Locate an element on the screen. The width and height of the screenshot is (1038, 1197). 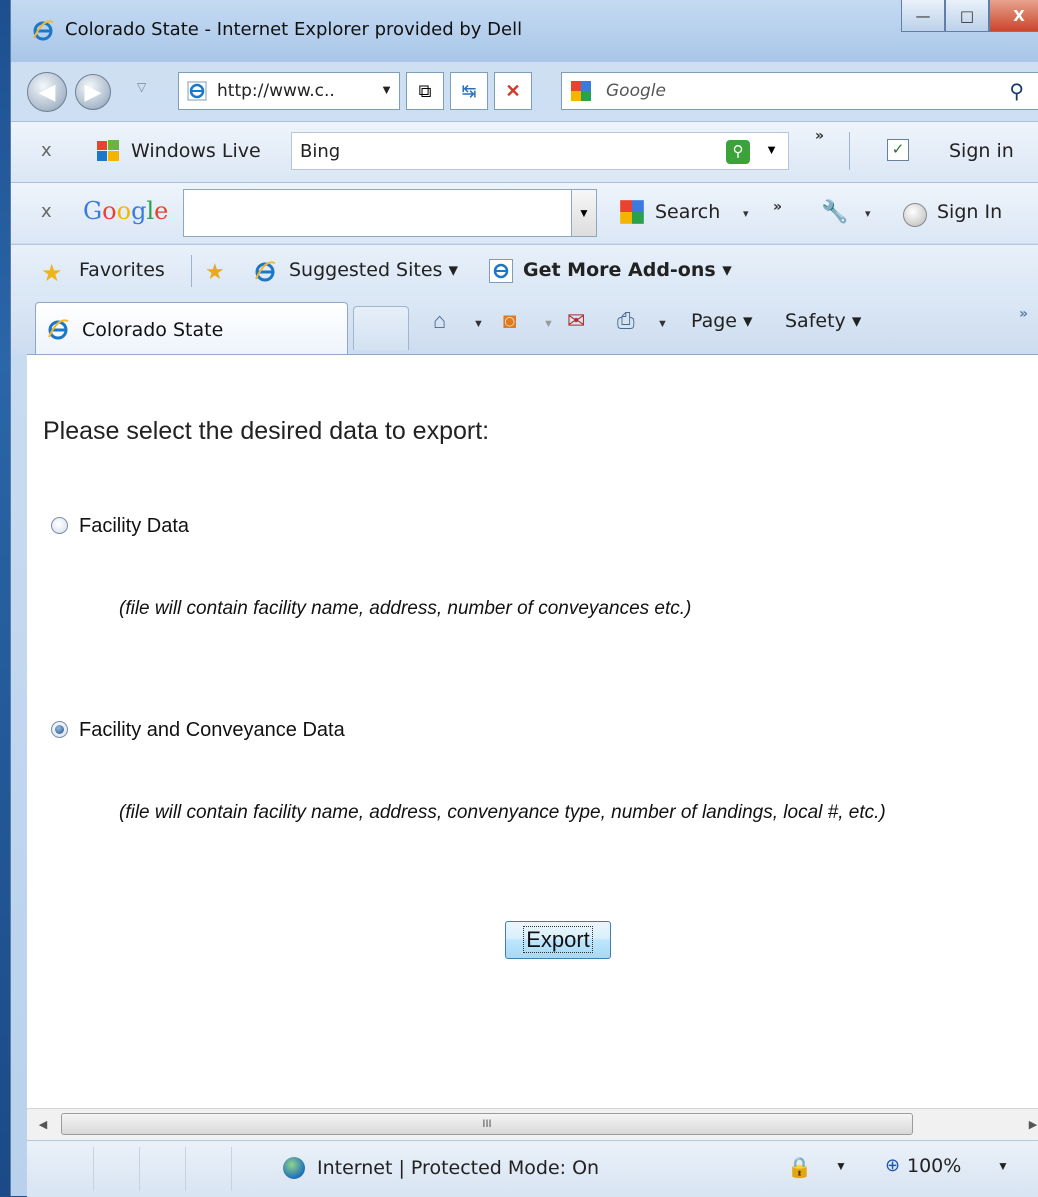
favorites-star-icon: ★ is located at coordinates (52, 273).